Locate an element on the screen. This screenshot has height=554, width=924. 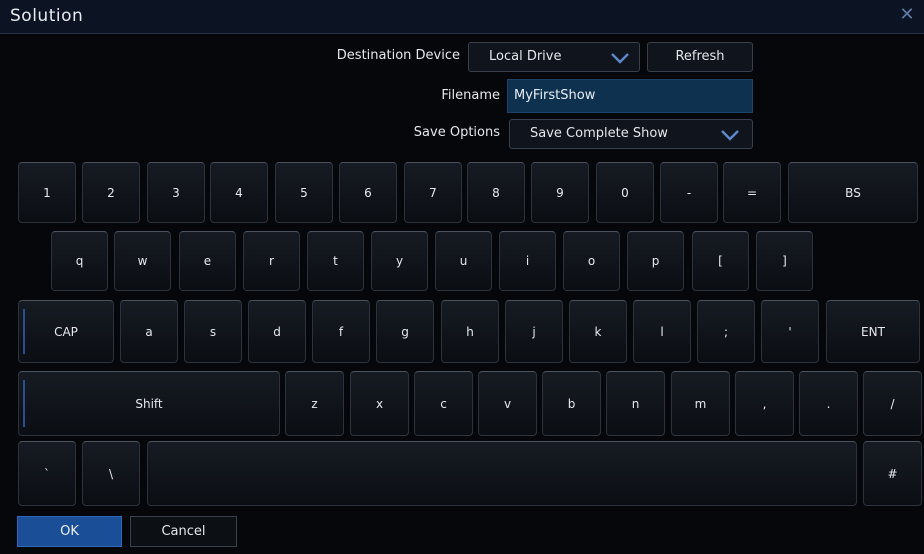
key-slash: / is located at coordinates (892, 403).